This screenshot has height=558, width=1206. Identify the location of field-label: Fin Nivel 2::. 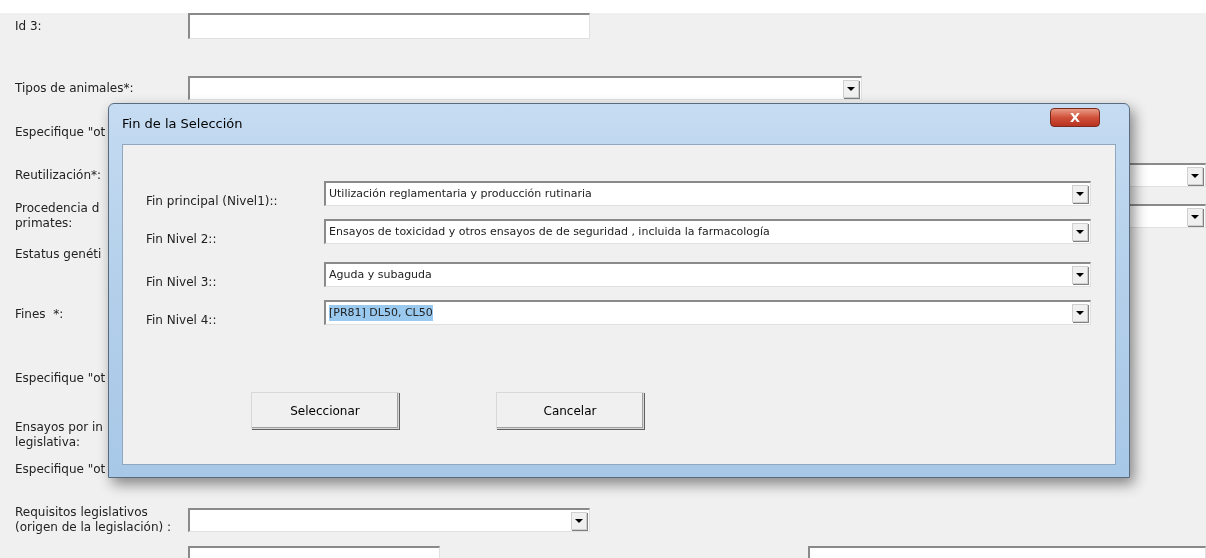
(182, 239).